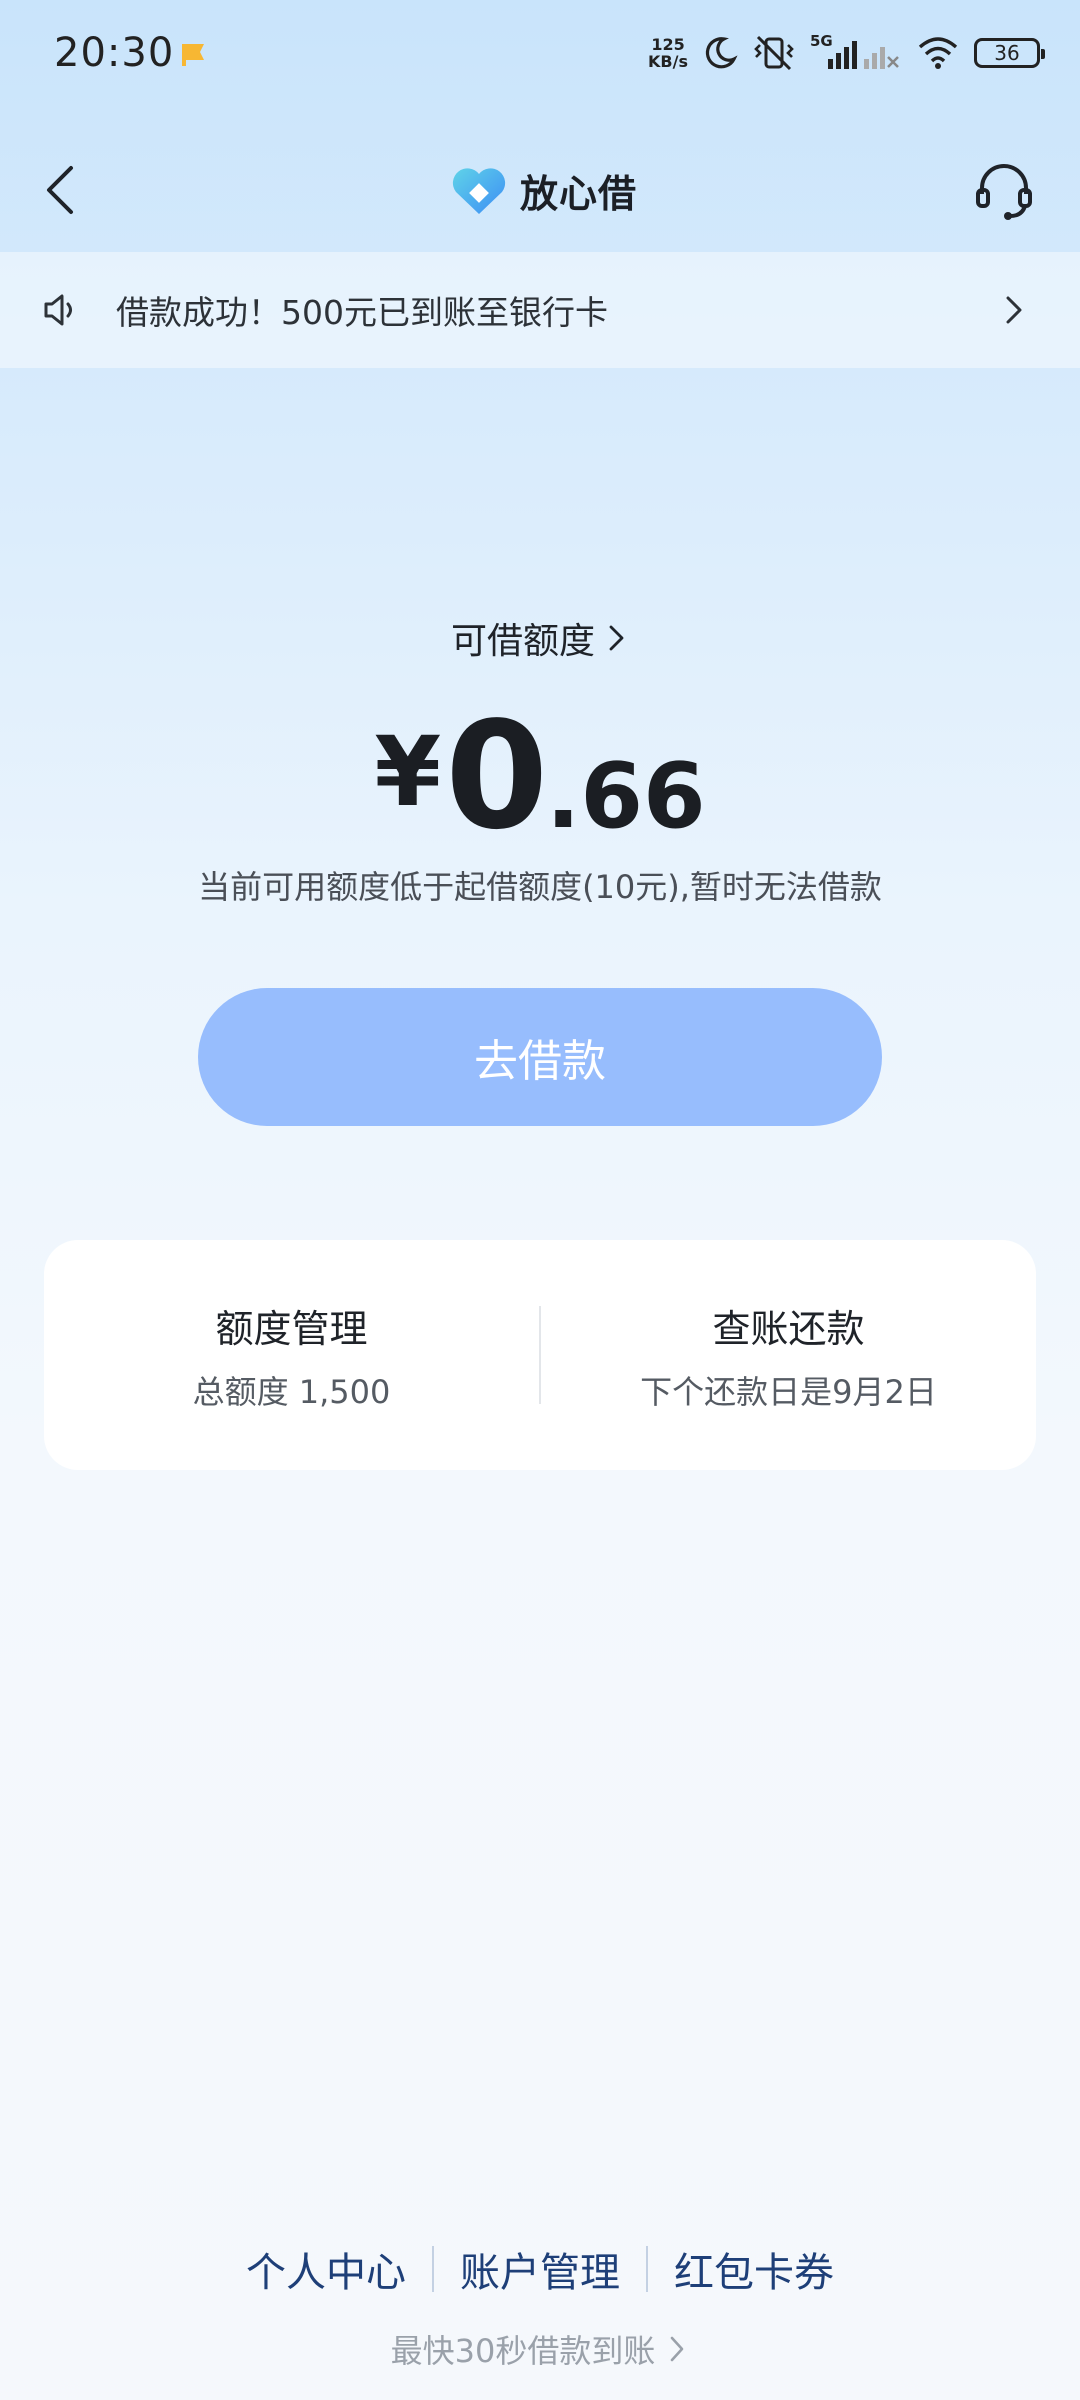  Describe the element at coordinates (540, 1355) in the screenshot. I see `account-card: 额度管理 总额度 1,500 查账还款 下个还款日是9月2日` at that location.